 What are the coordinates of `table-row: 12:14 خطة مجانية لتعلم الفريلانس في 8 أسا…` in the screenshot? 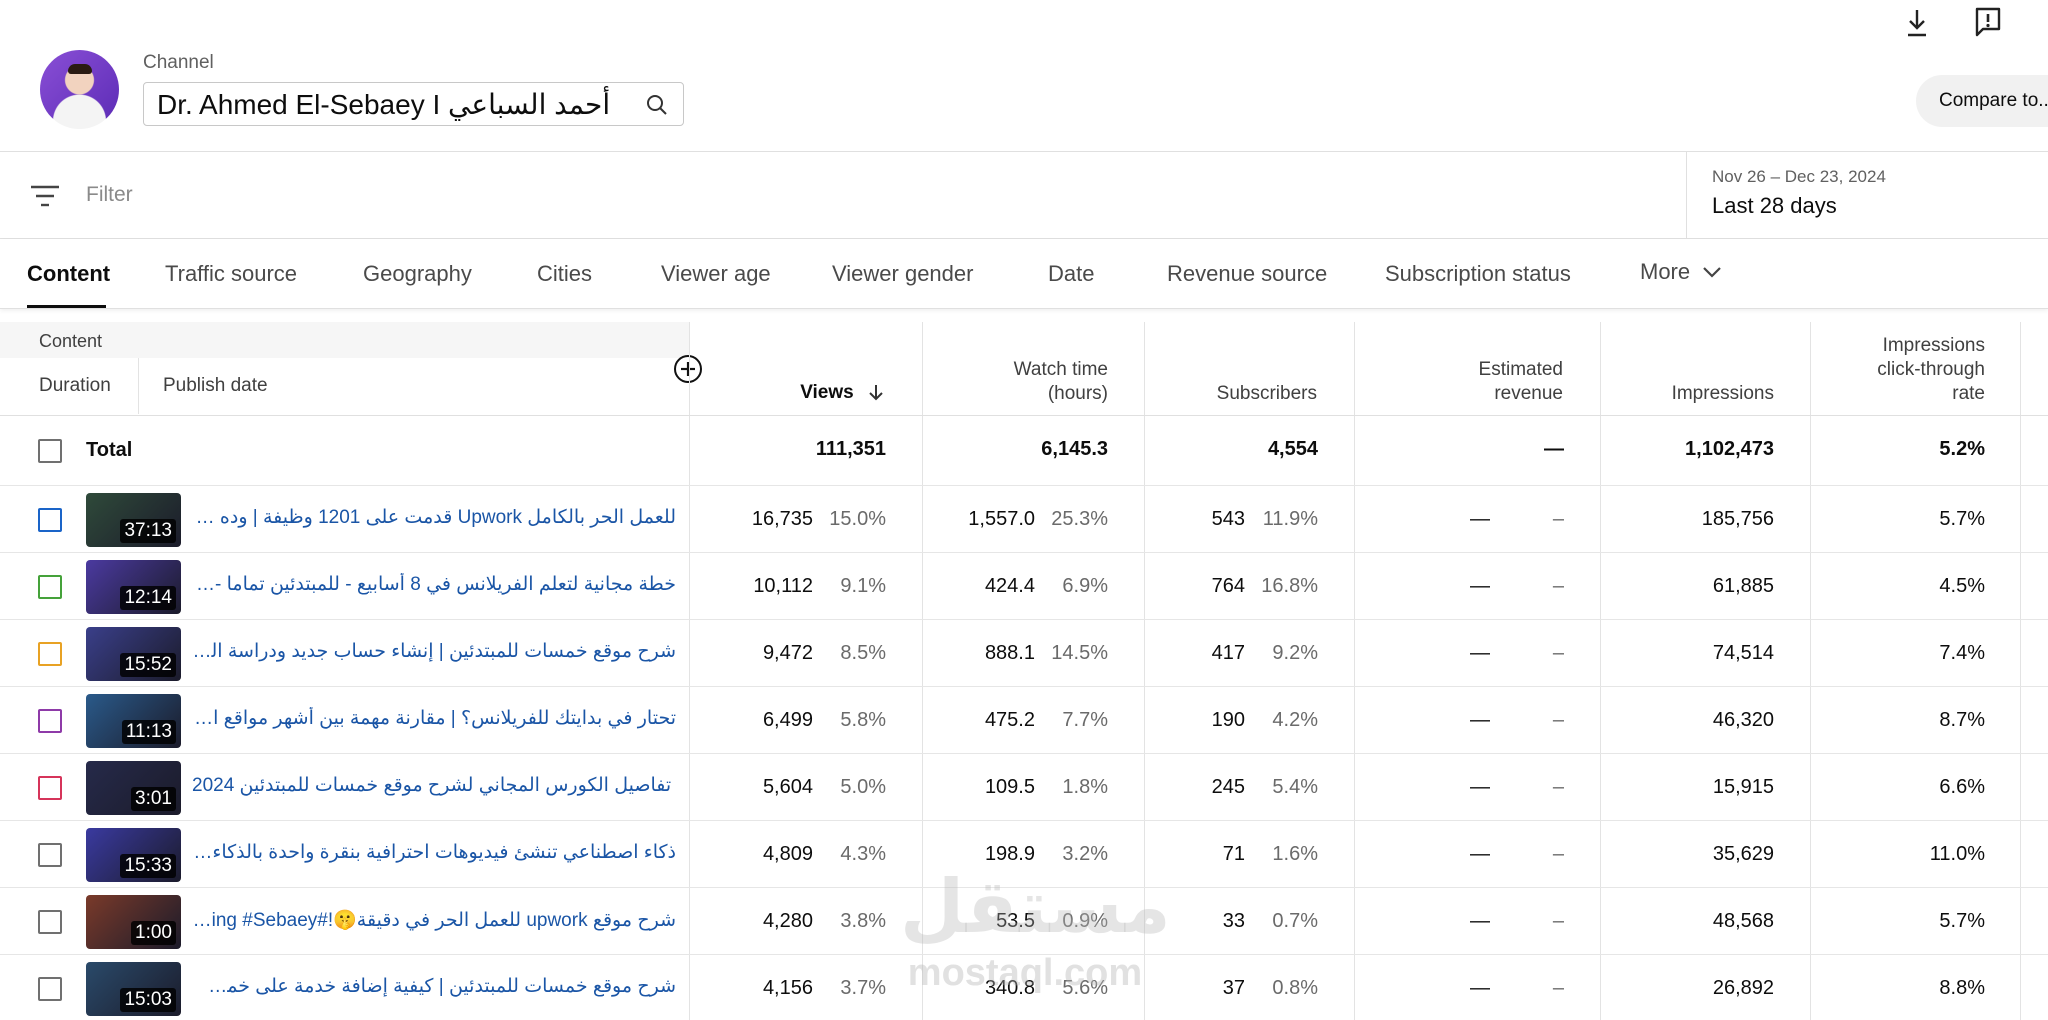 It's located at (1024, 586).